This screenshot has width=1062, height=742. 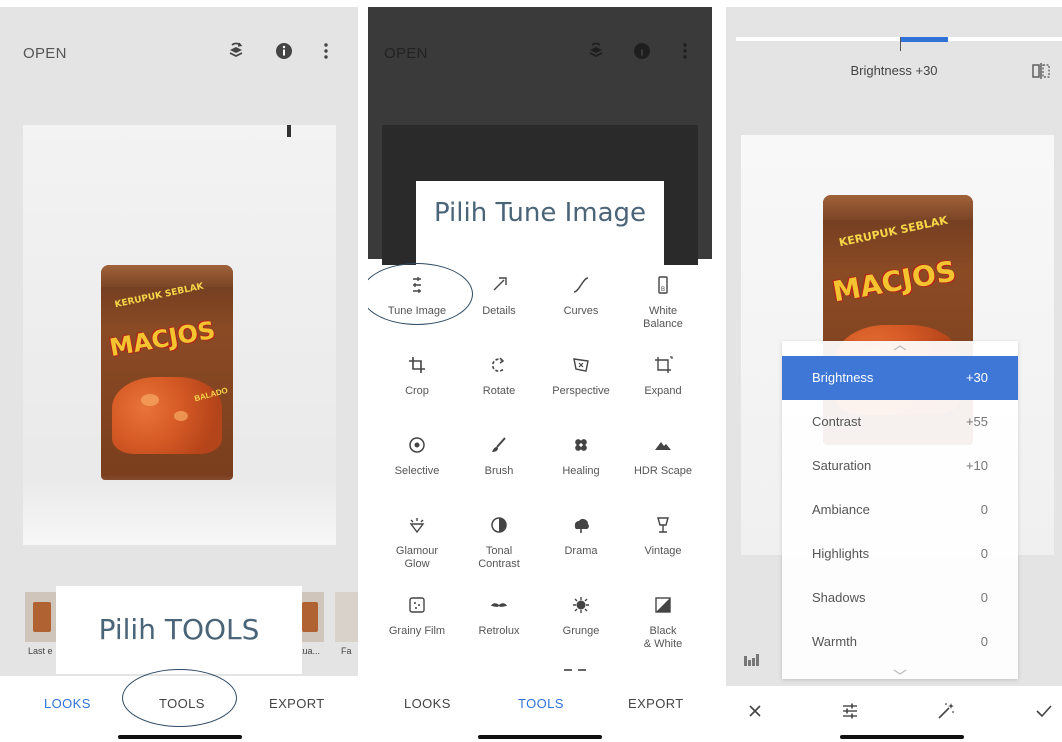 What do you see at coordinates (900, 44) in the screenshot?
I see `slider-center-tick` at bounding box center [900, 44].